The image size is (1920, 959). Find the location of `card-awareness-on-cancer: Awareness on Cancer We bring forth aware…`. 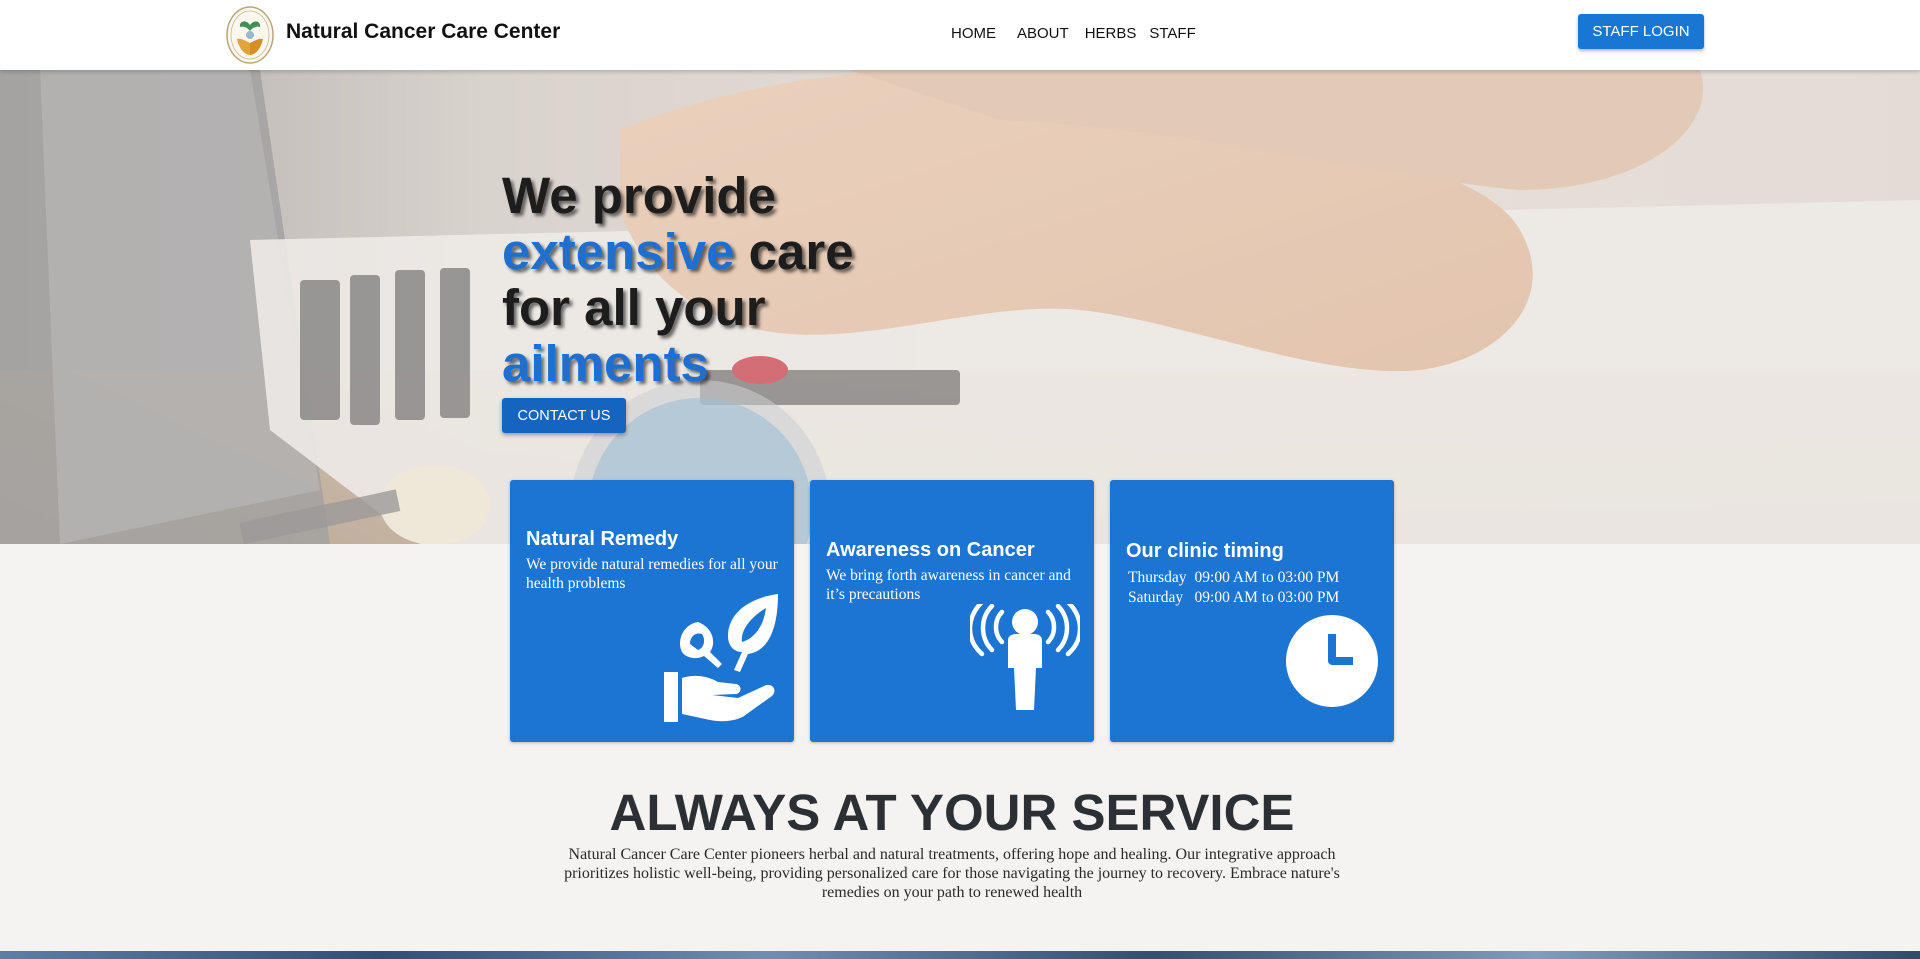

card-awareness-on-cancer: Awareness on Cancer We bring forth aware… is located at coordinates (952, 611).